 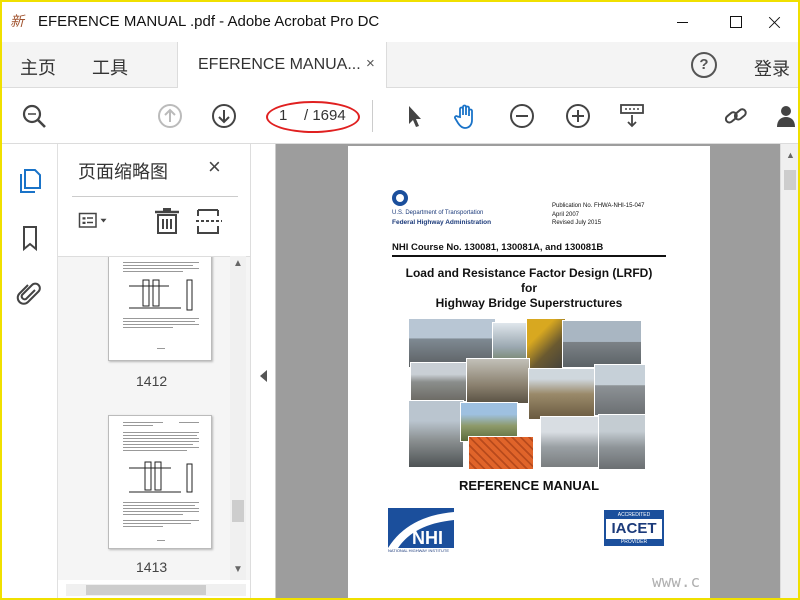 What do you see at coordinates (790, 180) in the screenshot?
I see `document-scrollbar-thumb` at bounding box center [790, 180].